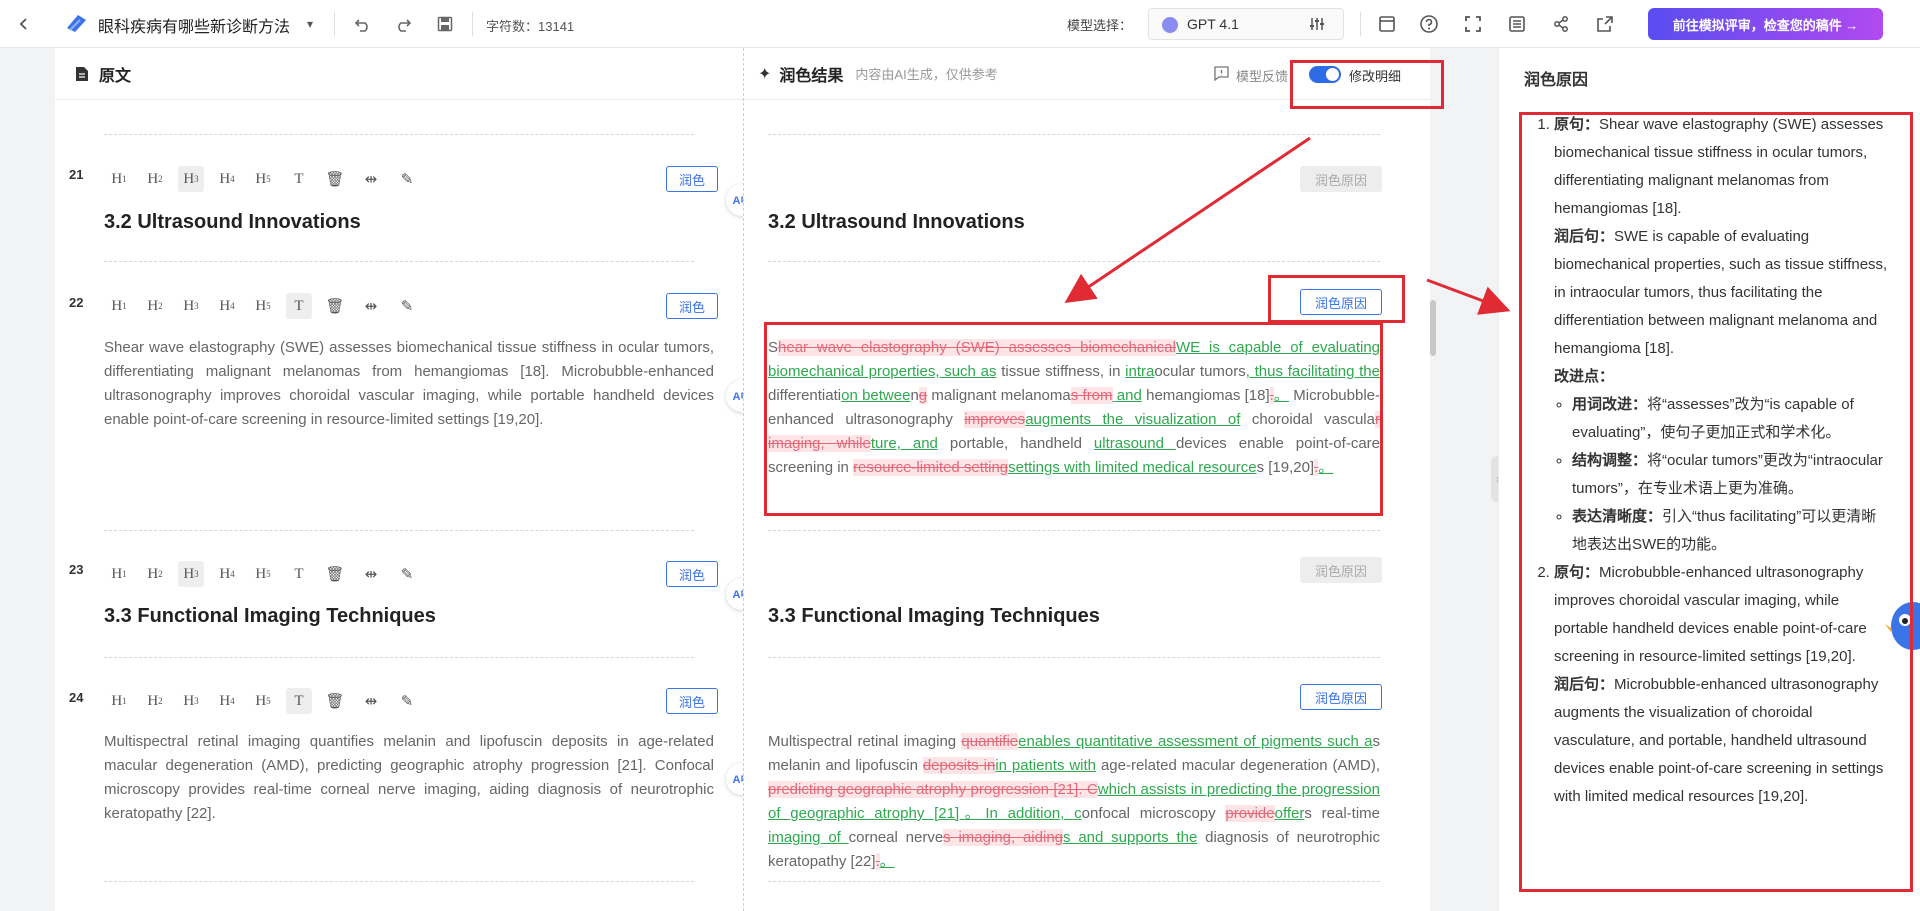 This screenshot has height=911, width=1920. Describe the element at coordinates (1584, 684) in the screenshot. I see `new-label: 润后句：` at that location.